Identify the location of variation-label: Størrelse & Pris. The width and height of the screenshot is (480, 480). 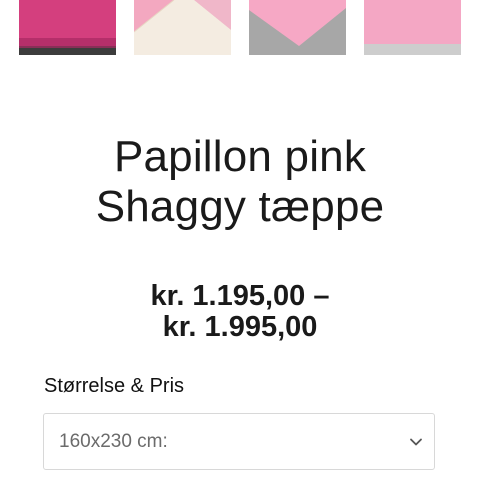
(114, 386).